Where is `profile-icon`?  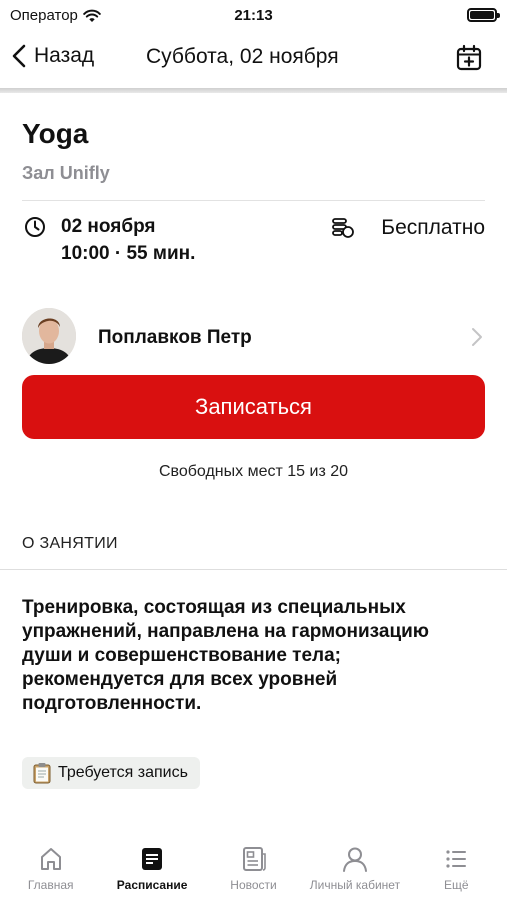 profile-icon is located at coordinates (354, 859).